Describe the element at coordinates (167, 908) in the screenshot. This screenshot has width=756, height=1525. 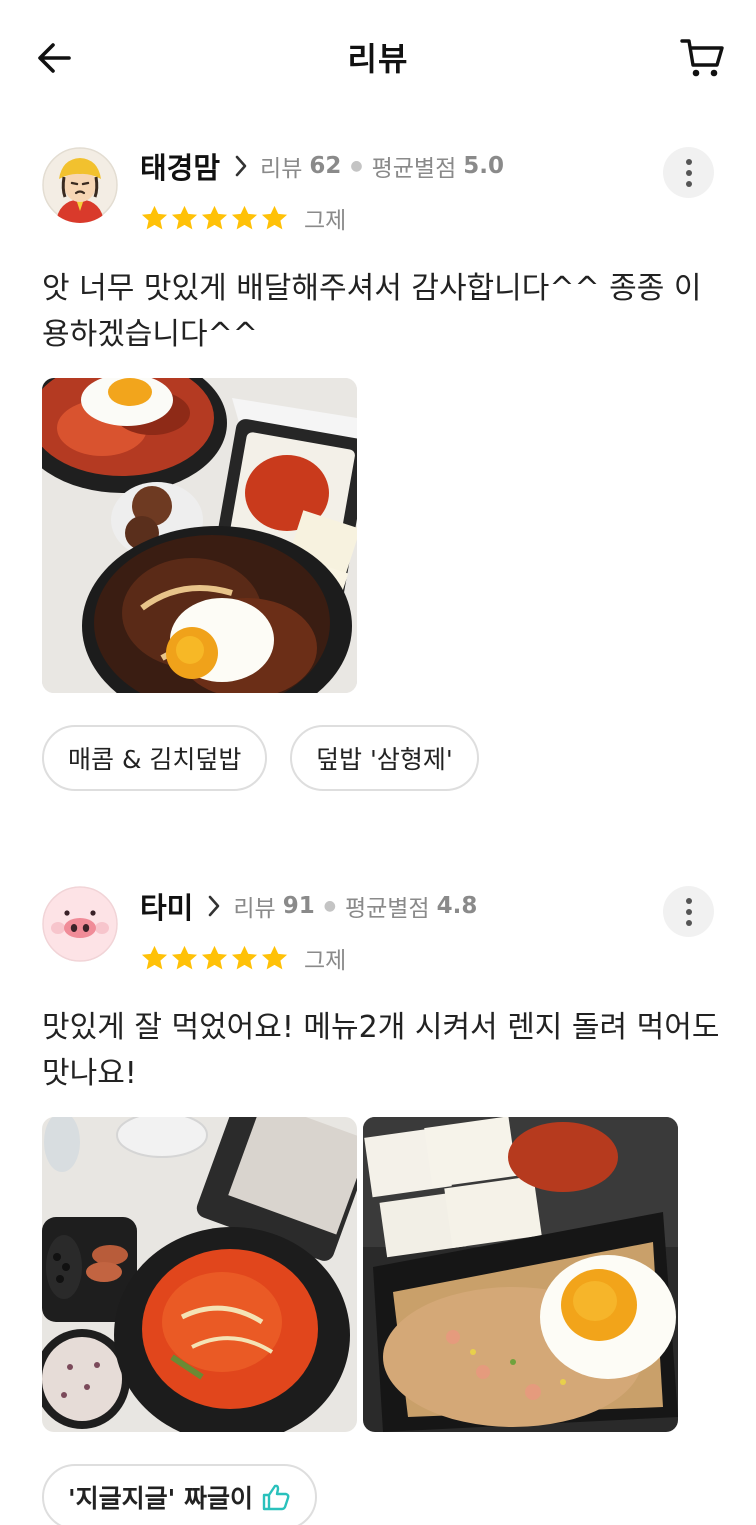
I see `reviewer-name: 타미` at that location.